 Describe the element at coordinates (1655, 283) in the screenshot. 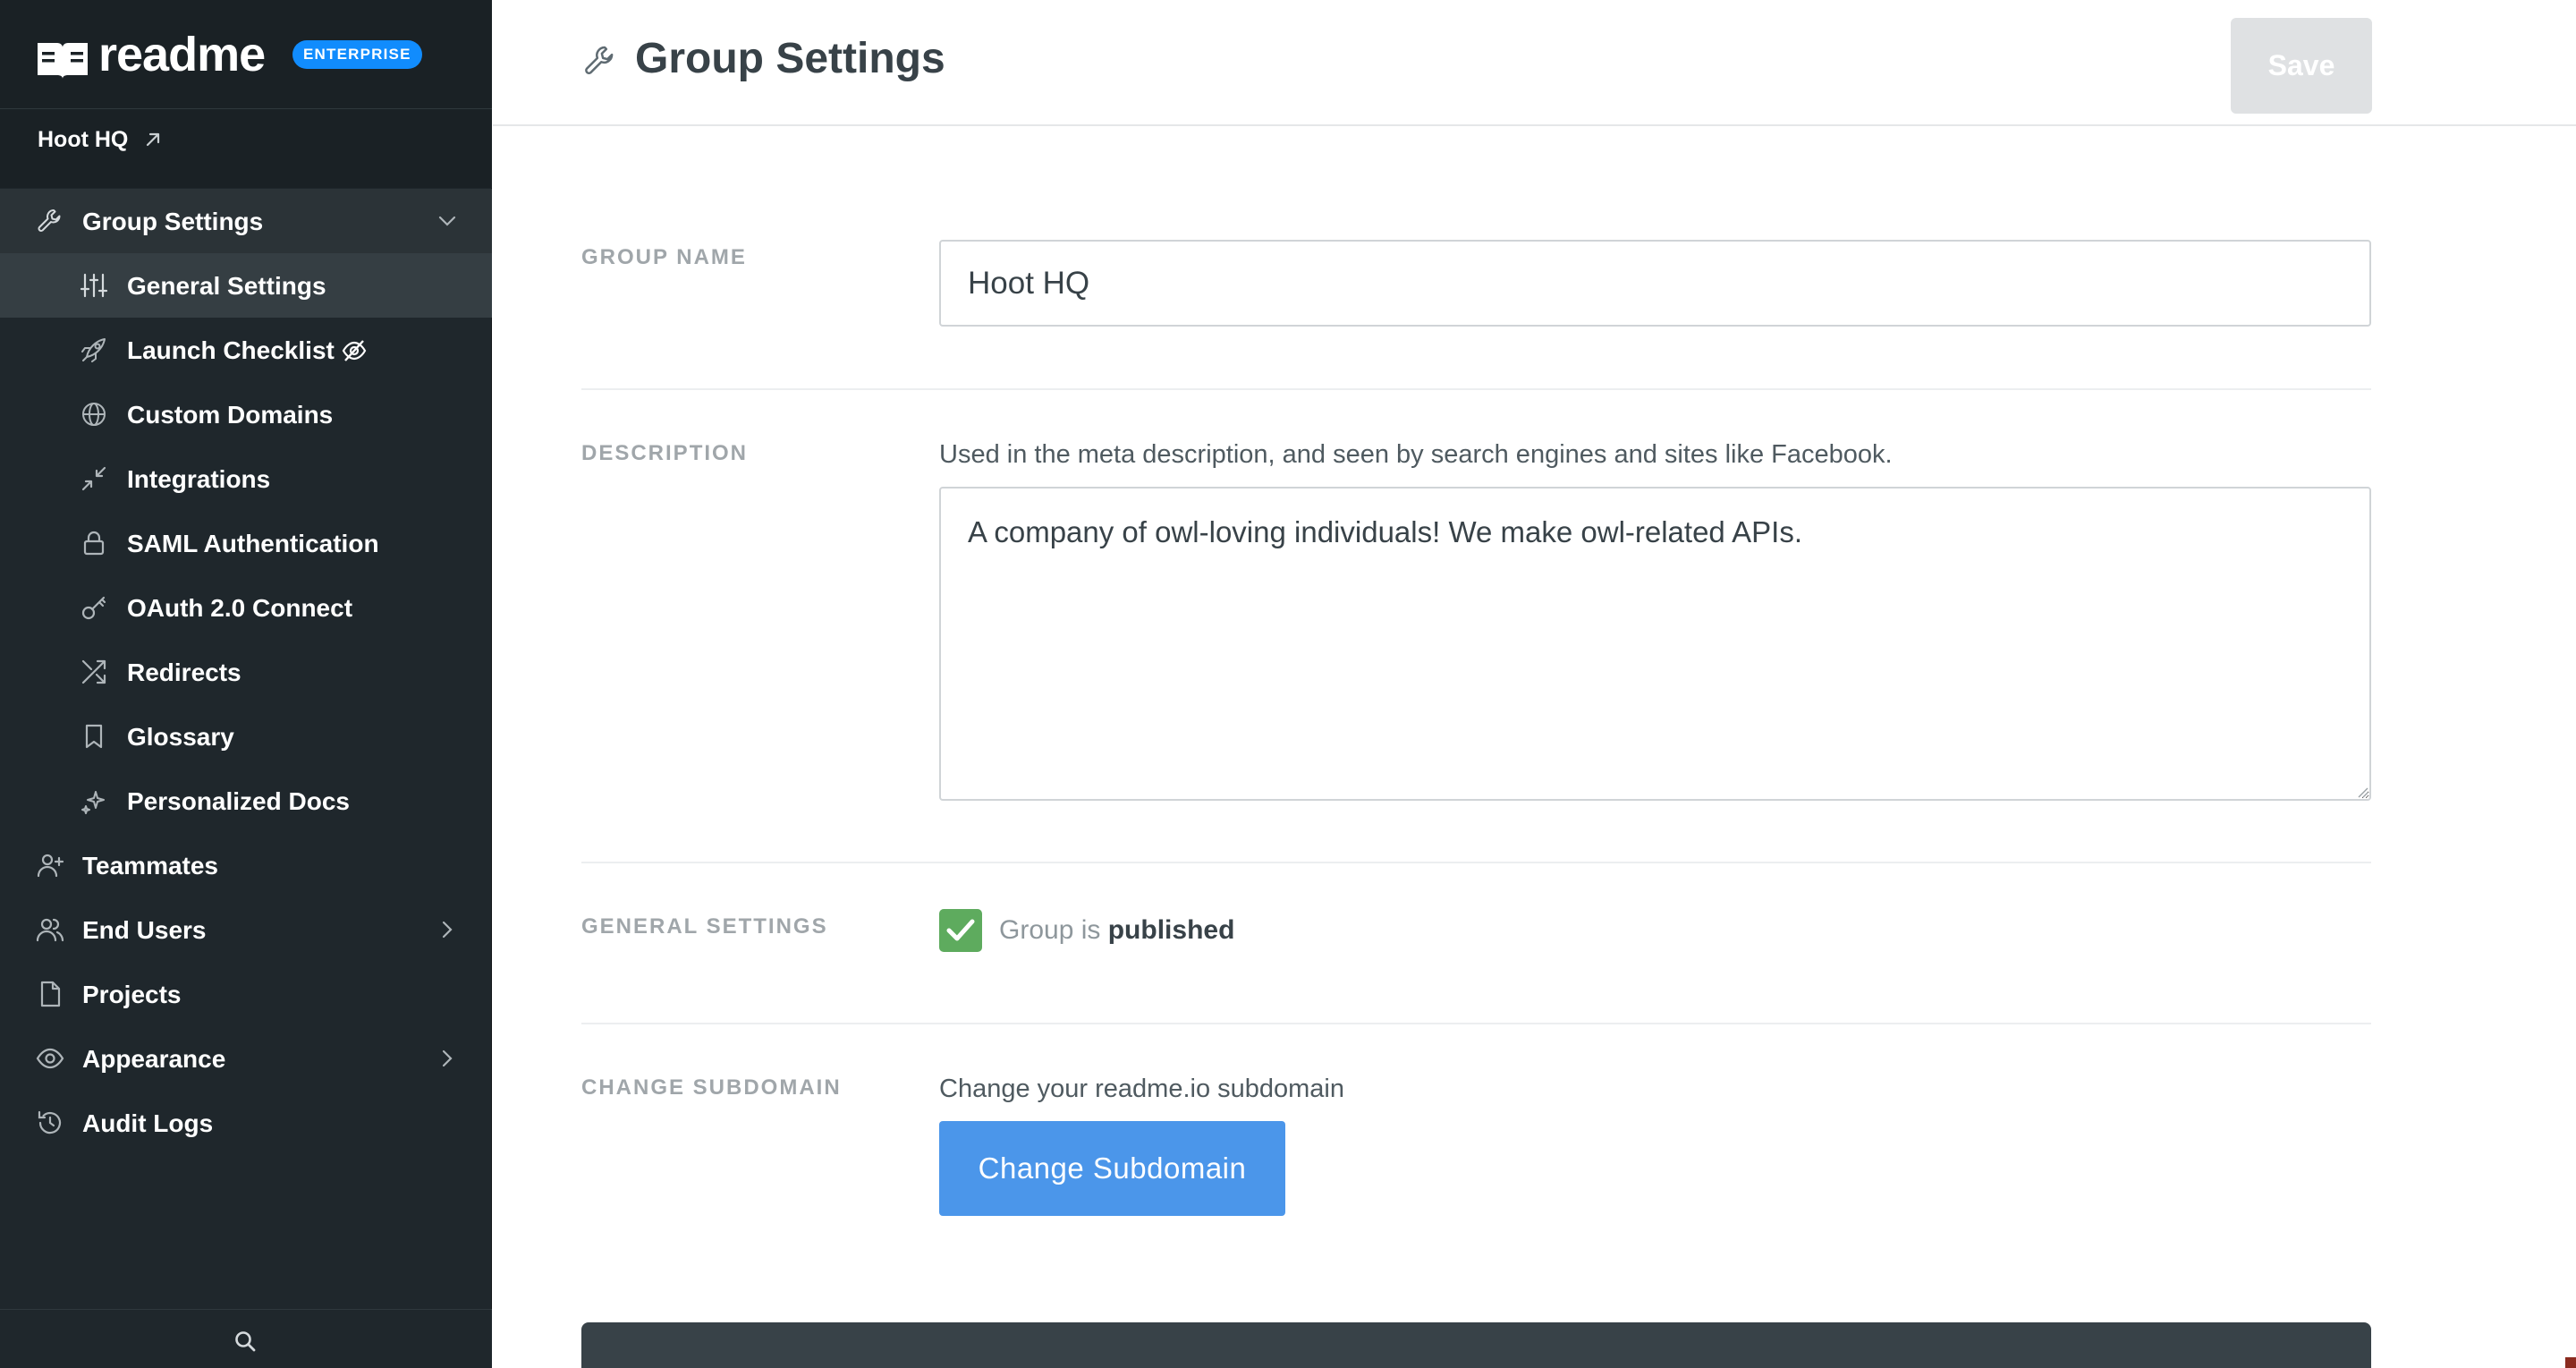

I see `group-name-input` at that location.